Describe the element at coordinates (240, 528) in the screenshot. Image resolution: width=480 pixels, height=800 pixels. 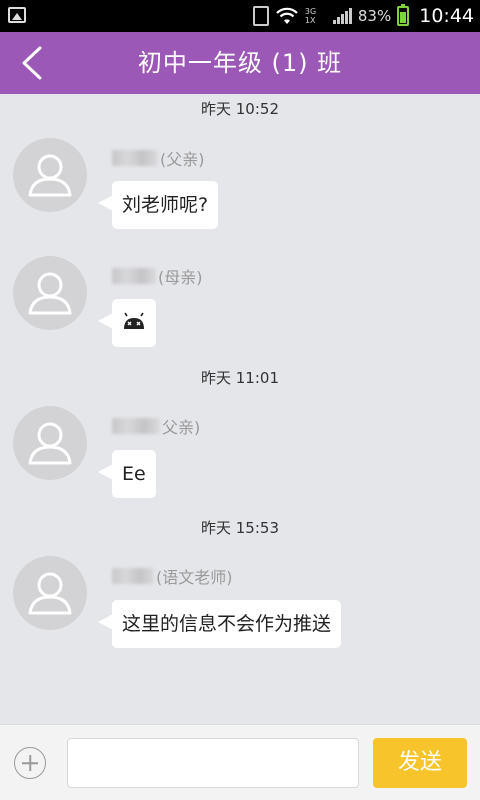
I see `timestamp: 昨天 15:53` at that location.